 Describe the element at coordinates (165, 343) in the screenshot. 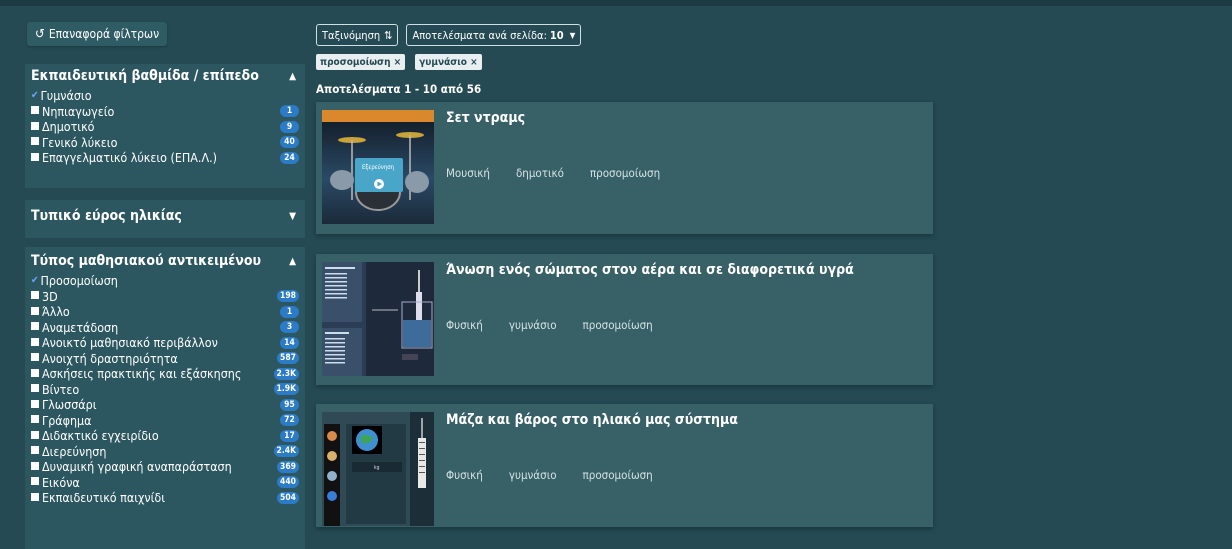

I see `facet-option: Ανοικτό μαθησιακό περιβάλλον 14` at that location.